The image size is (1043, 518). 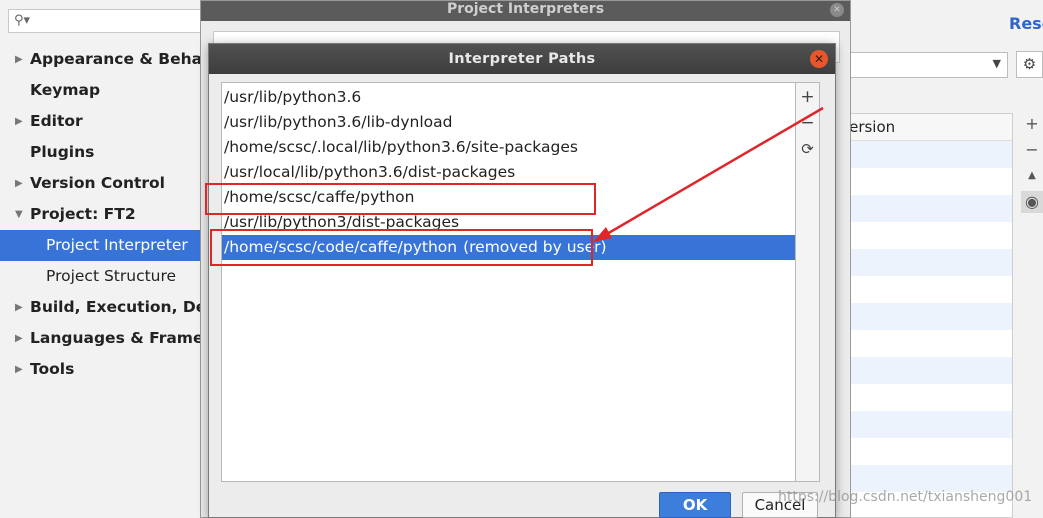 What do you see at coordinates (508, 122) in the screenshot?
I see `list-item: /usr/lib/python3.6/lib-dynload` at bounding box center [508, 122].